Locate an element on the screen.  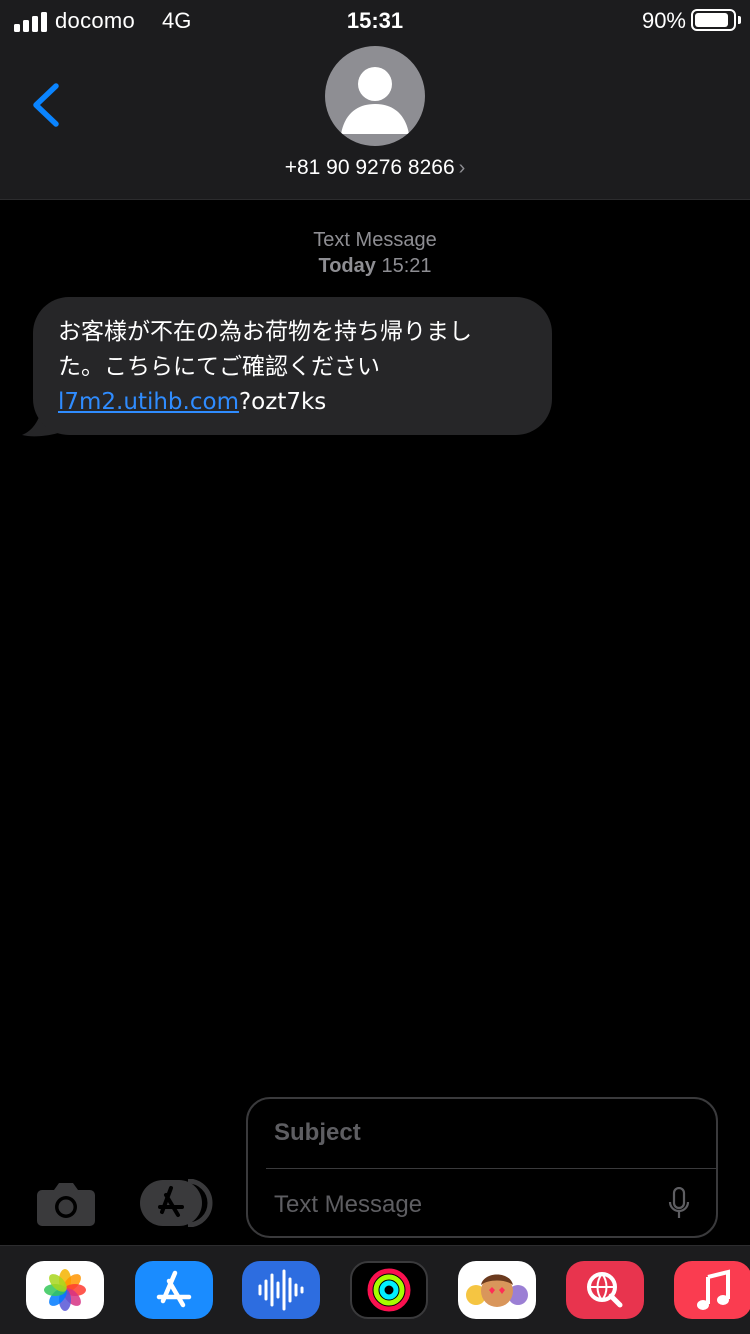
waveform-icon is located at coordinates (281, 1290).